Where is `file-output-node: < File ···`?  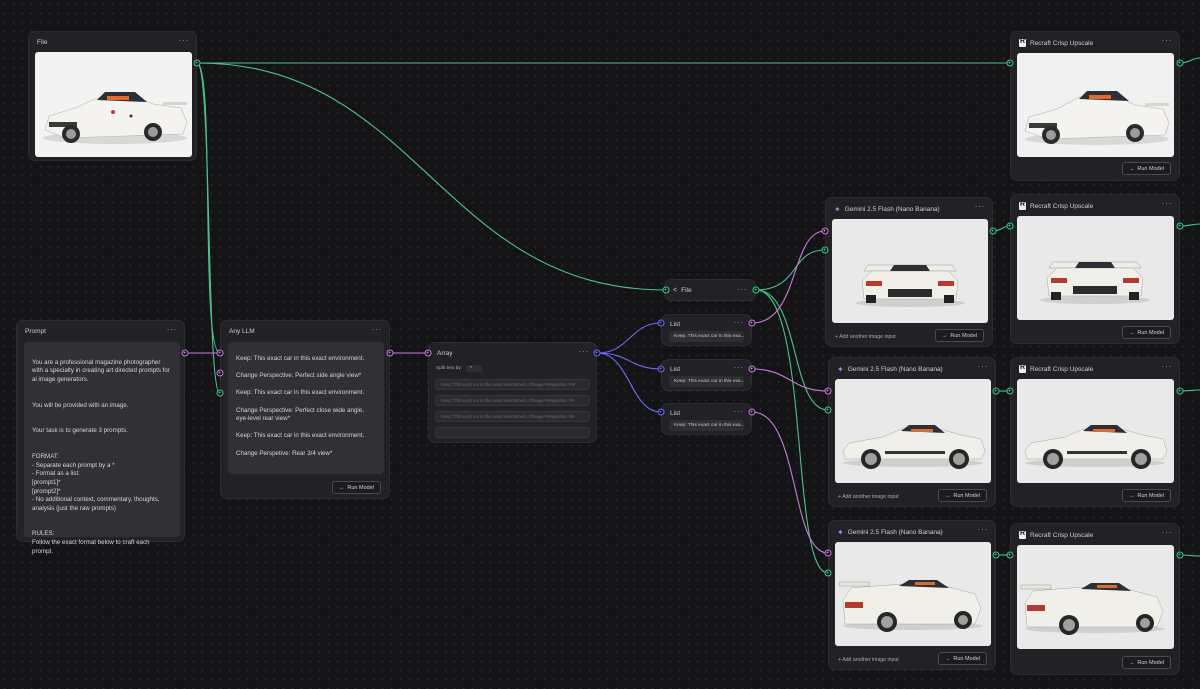
file-output-node: < File ··· is located at coordinates (710, 290).